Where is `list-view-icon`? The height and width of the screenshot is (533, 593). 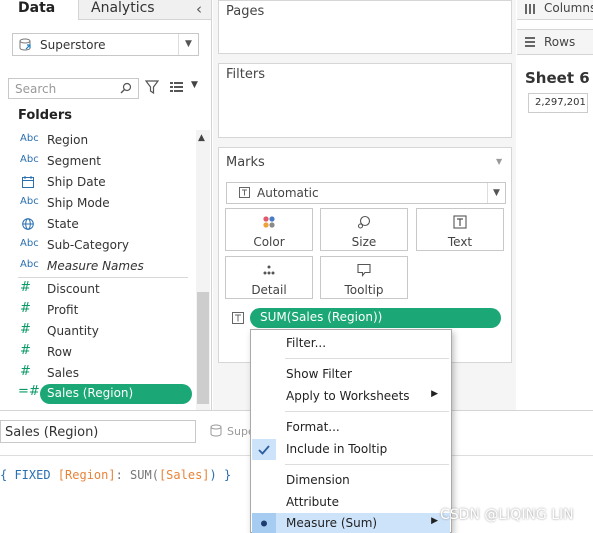 list-view-icon is located at coordinates (176, 87).